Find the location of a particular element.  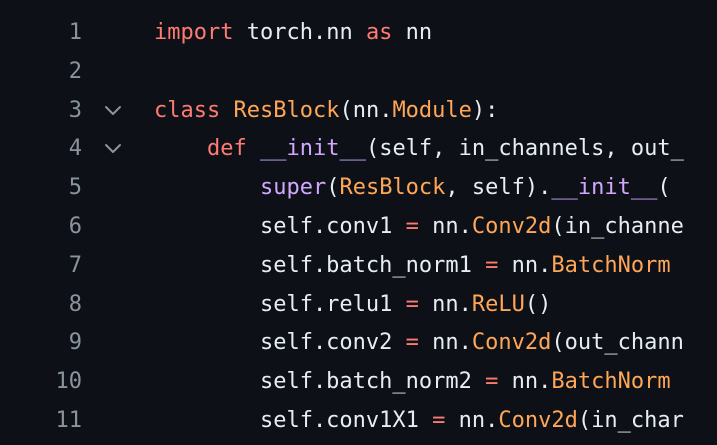

code-text: super(ResBlock, self).__init__( is located at coordinates (412, 188).